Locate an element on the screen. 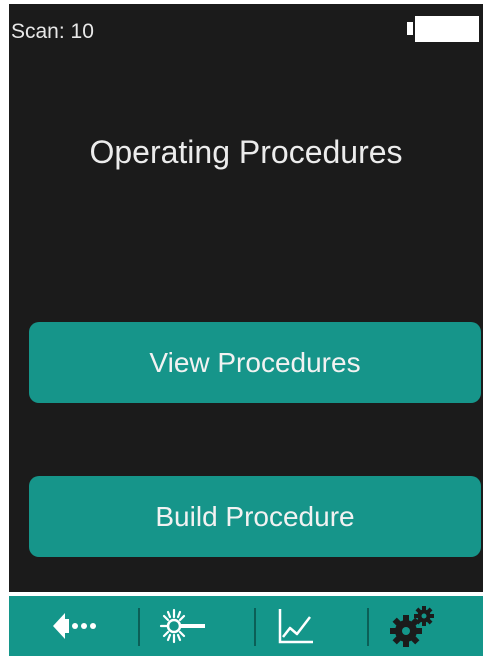 Image resolution: width=492 pixels, height=656 pixels. battery-body is located at coordinates (447, 29).